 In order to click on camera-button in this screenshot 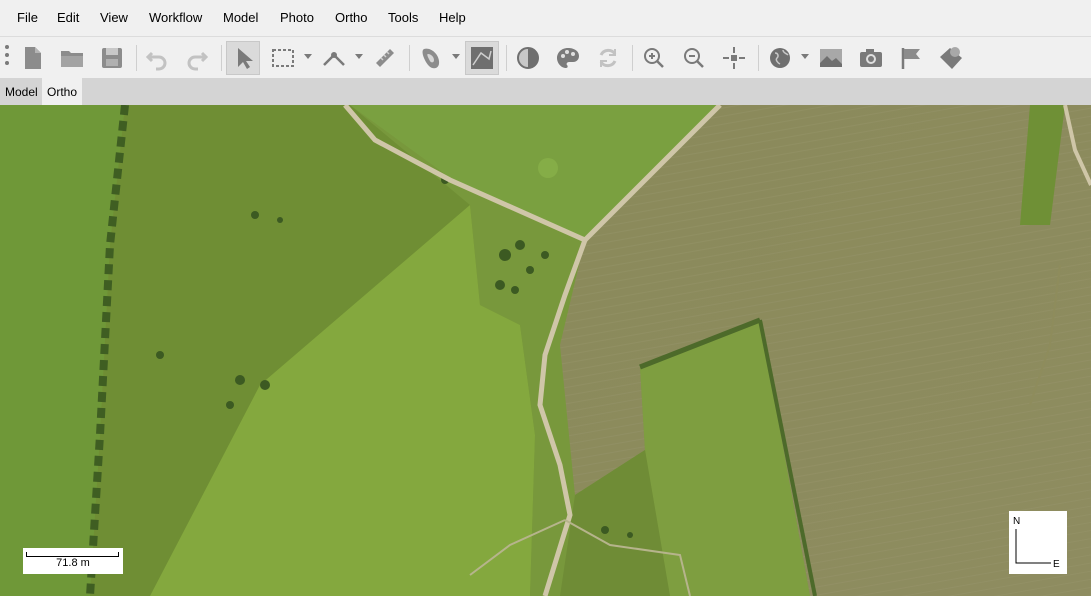, I will do `click(871, 58)`.